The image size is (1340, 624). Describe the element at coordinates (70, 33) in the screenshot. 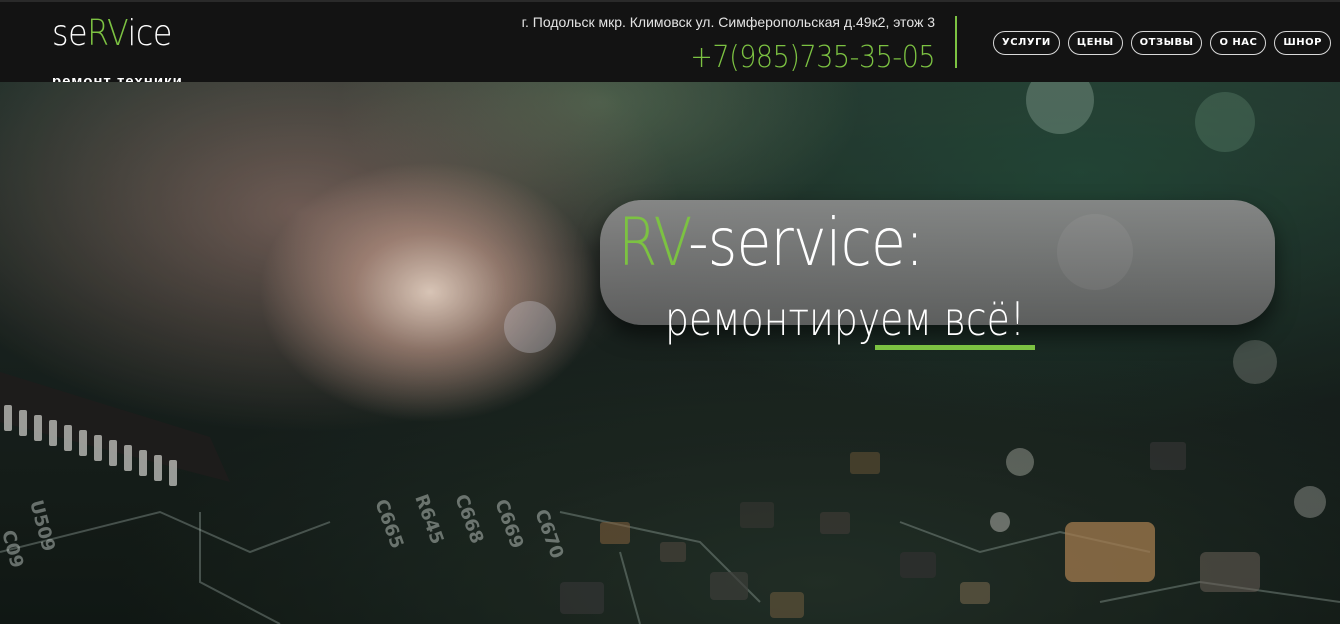

I see `logo-text-start: se` at that location.